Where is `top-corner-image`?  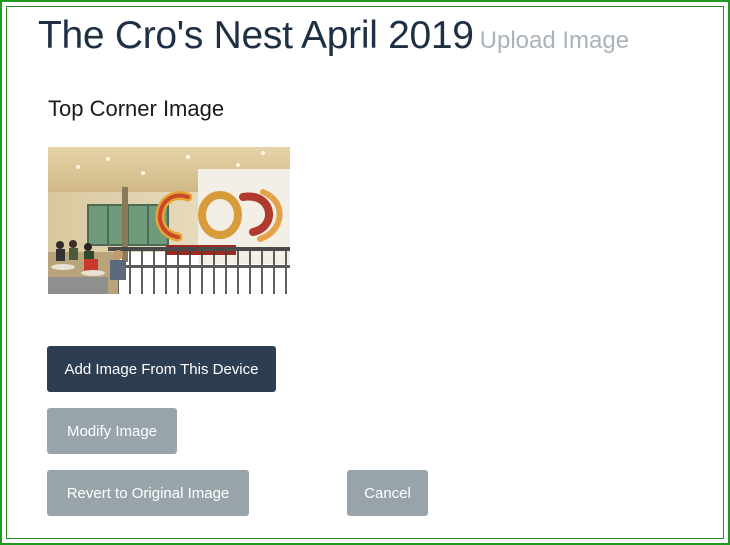 top-corner-image is located at coordinates (169, 220).